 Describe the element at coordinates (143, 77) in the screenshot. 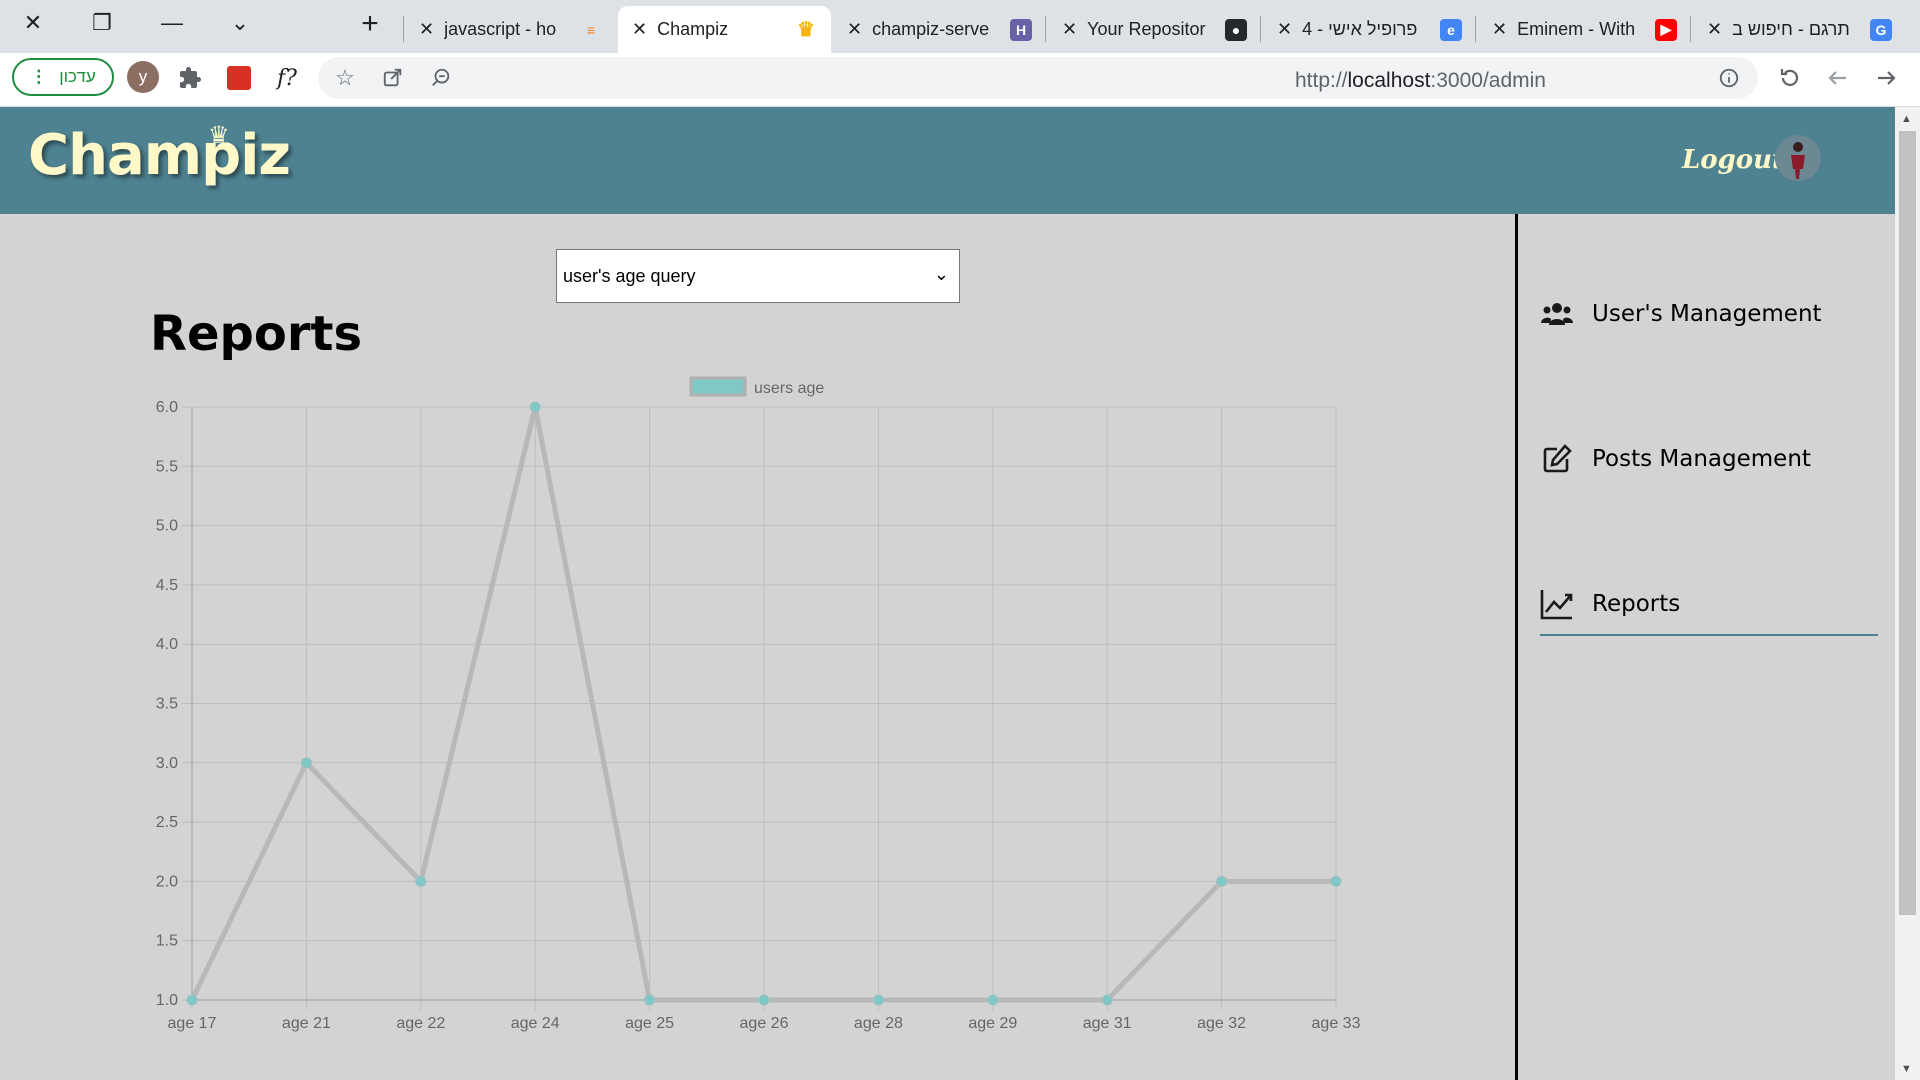

I see `profile-avatar: y` at that location.